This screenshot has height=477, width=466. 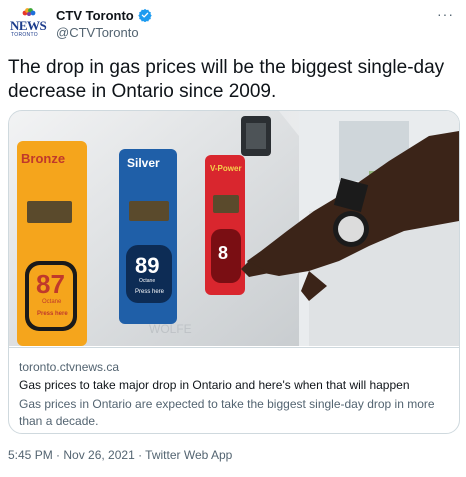 I want to click on peacock-logo-icon, so click(x=29, y=12).